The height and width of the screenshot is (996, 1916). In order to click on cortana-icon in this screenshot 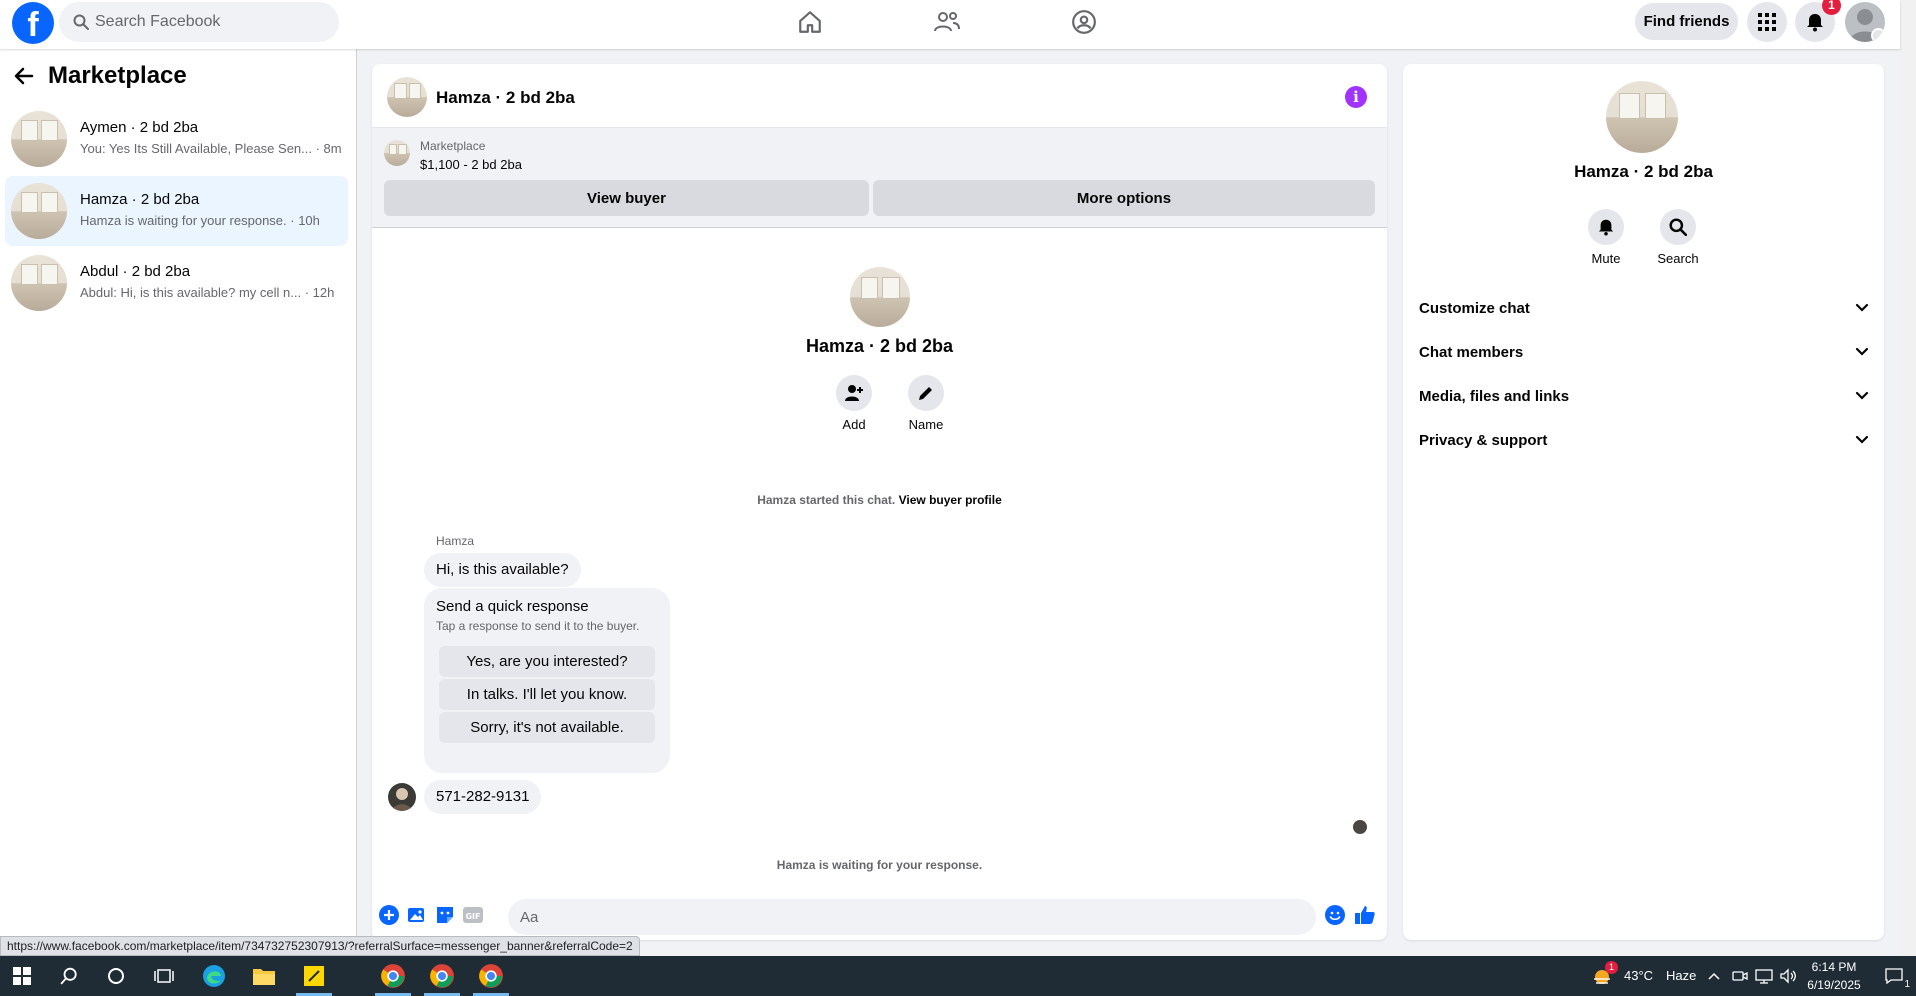, I will do `click(116, 976)`.